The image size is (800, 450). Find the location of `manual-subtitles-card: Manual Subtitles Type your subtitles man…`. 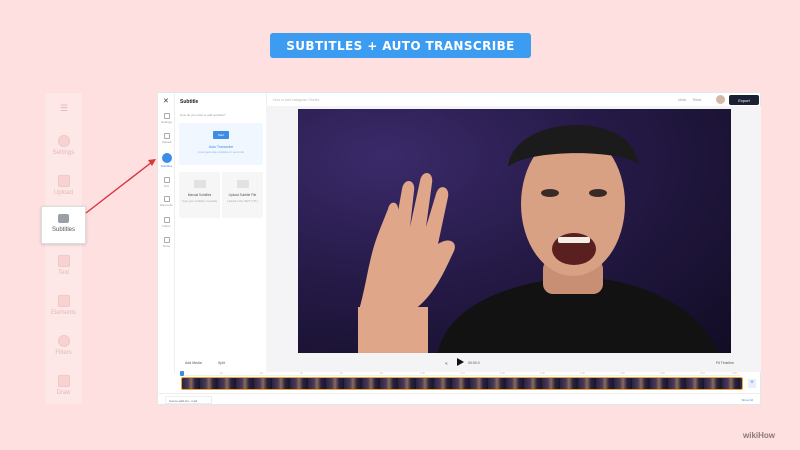

manual-subtitles-card: Manual Subtitles Type your subtitles man… is located at coordinates (199, 195).